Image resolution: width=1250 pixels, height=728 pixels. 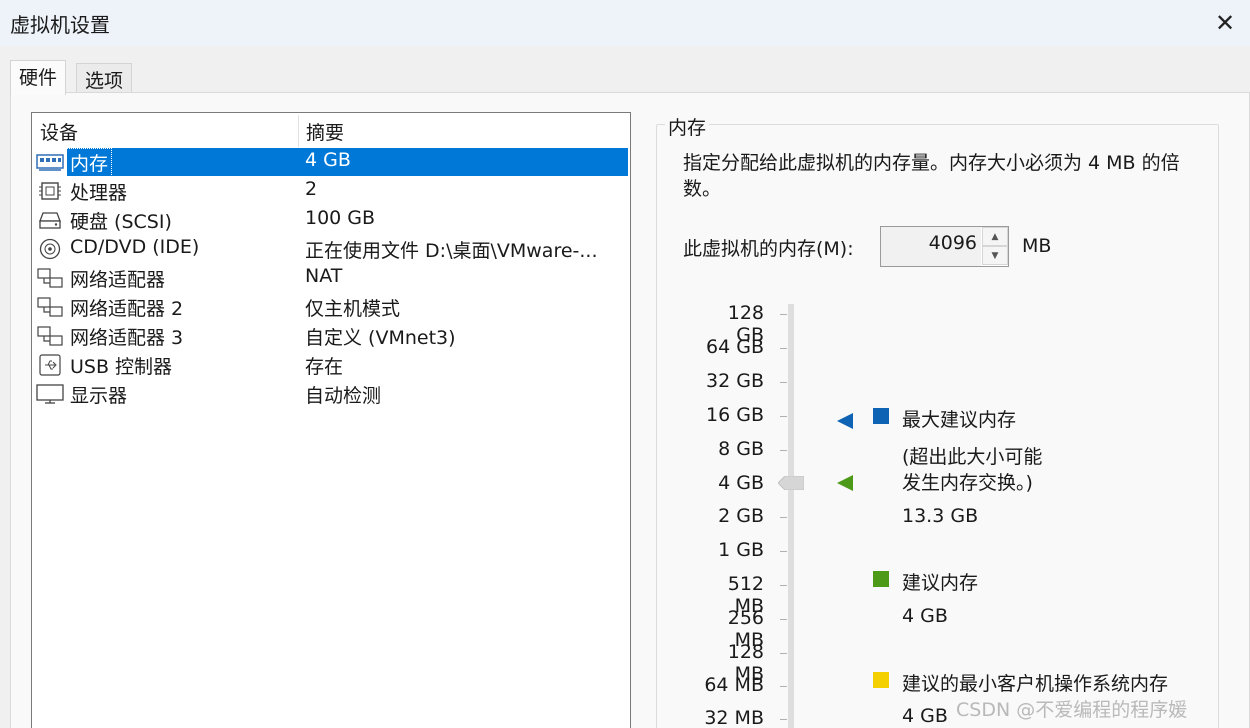 What do you see at coordinates (845, 483) in the screenshot?
I see `recommended-marker-icon` at bounding box center [845, 483].